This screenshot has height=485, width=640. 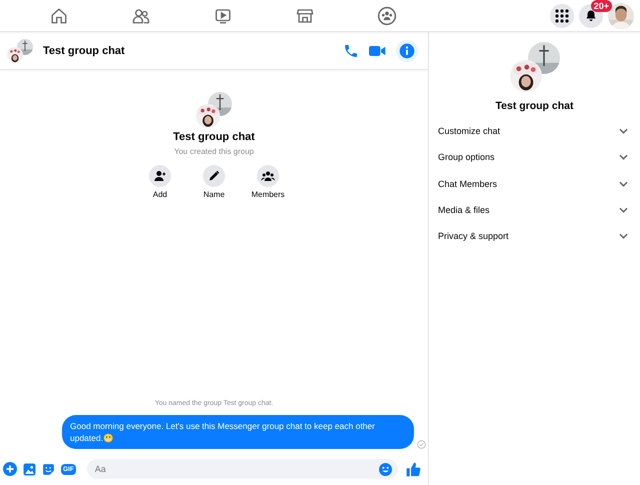 I want to click on grid-icon, so click(x=562, y=15).